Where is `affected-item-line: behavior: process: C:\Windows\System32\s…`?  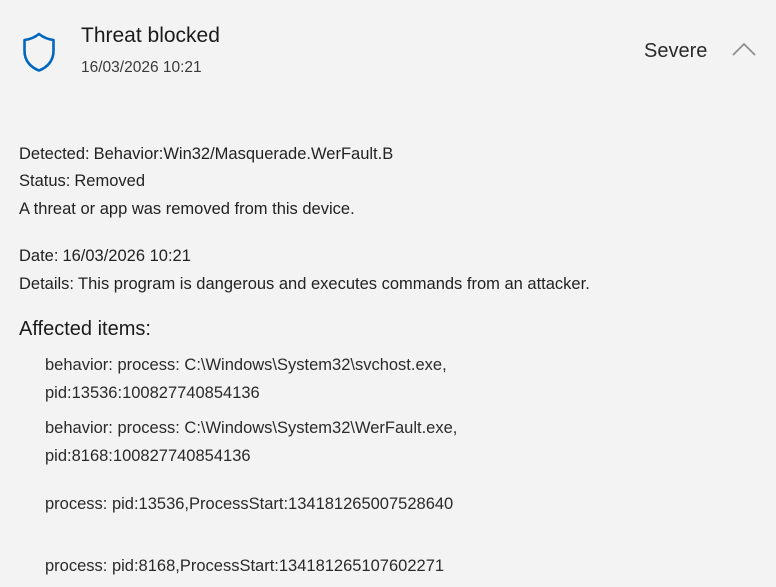 affected-item-line: behavior: process: C:\Windows\System32\s… is located at coordinates (246, 365).